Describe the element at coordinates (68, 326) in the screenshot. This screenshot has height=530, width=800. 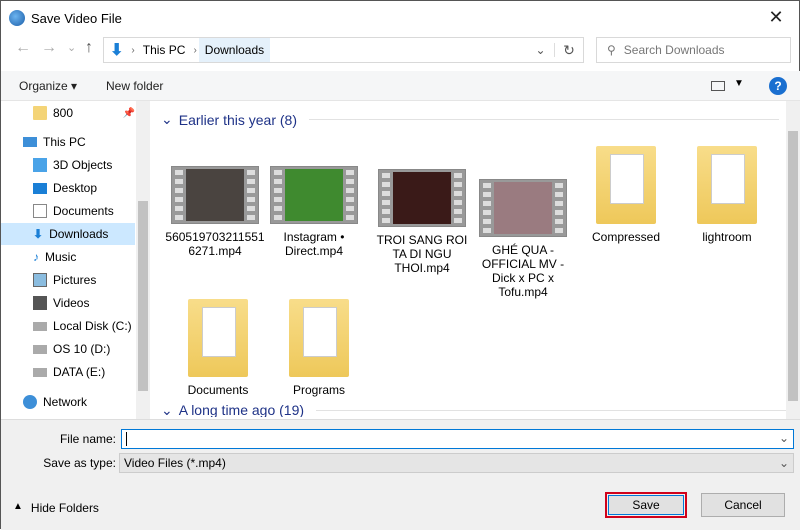
I see `sidebar-item-local-disk-c: Local Disk (C:)` at that location.